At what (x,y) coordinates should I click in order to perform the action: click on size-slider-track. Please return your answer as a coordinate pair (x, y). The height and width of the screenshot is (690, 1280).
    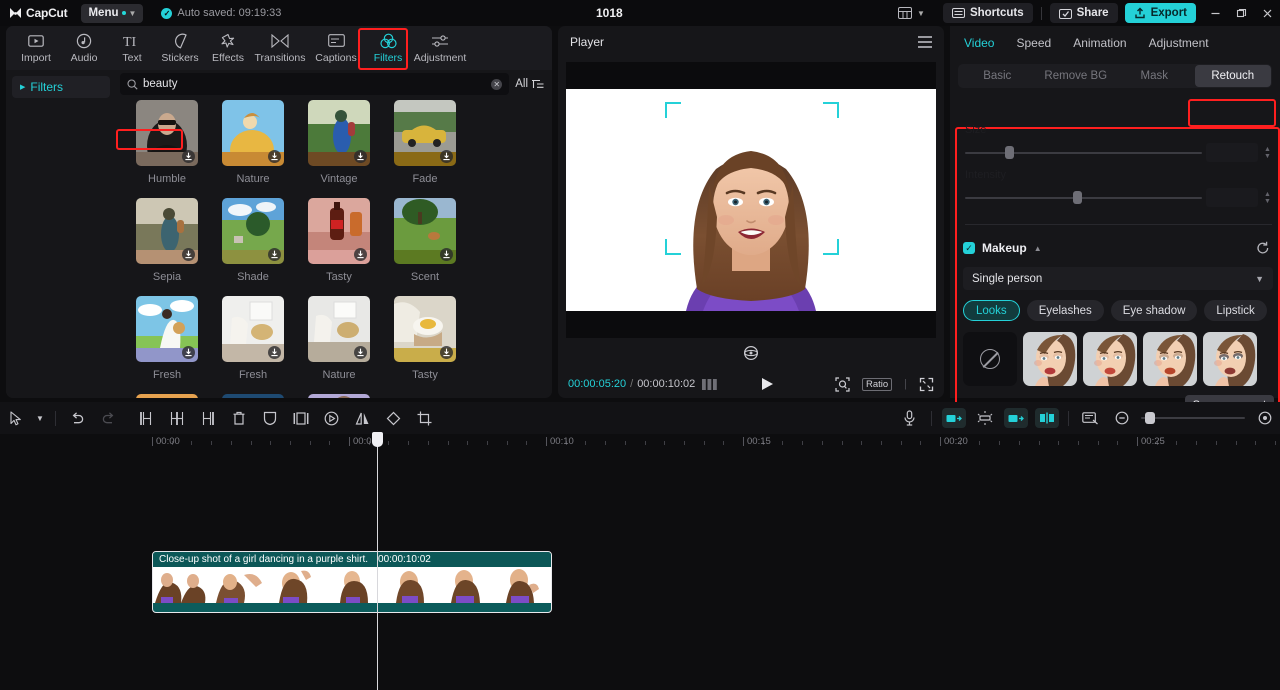
    Looking at the image, I should click on (1083, 153).